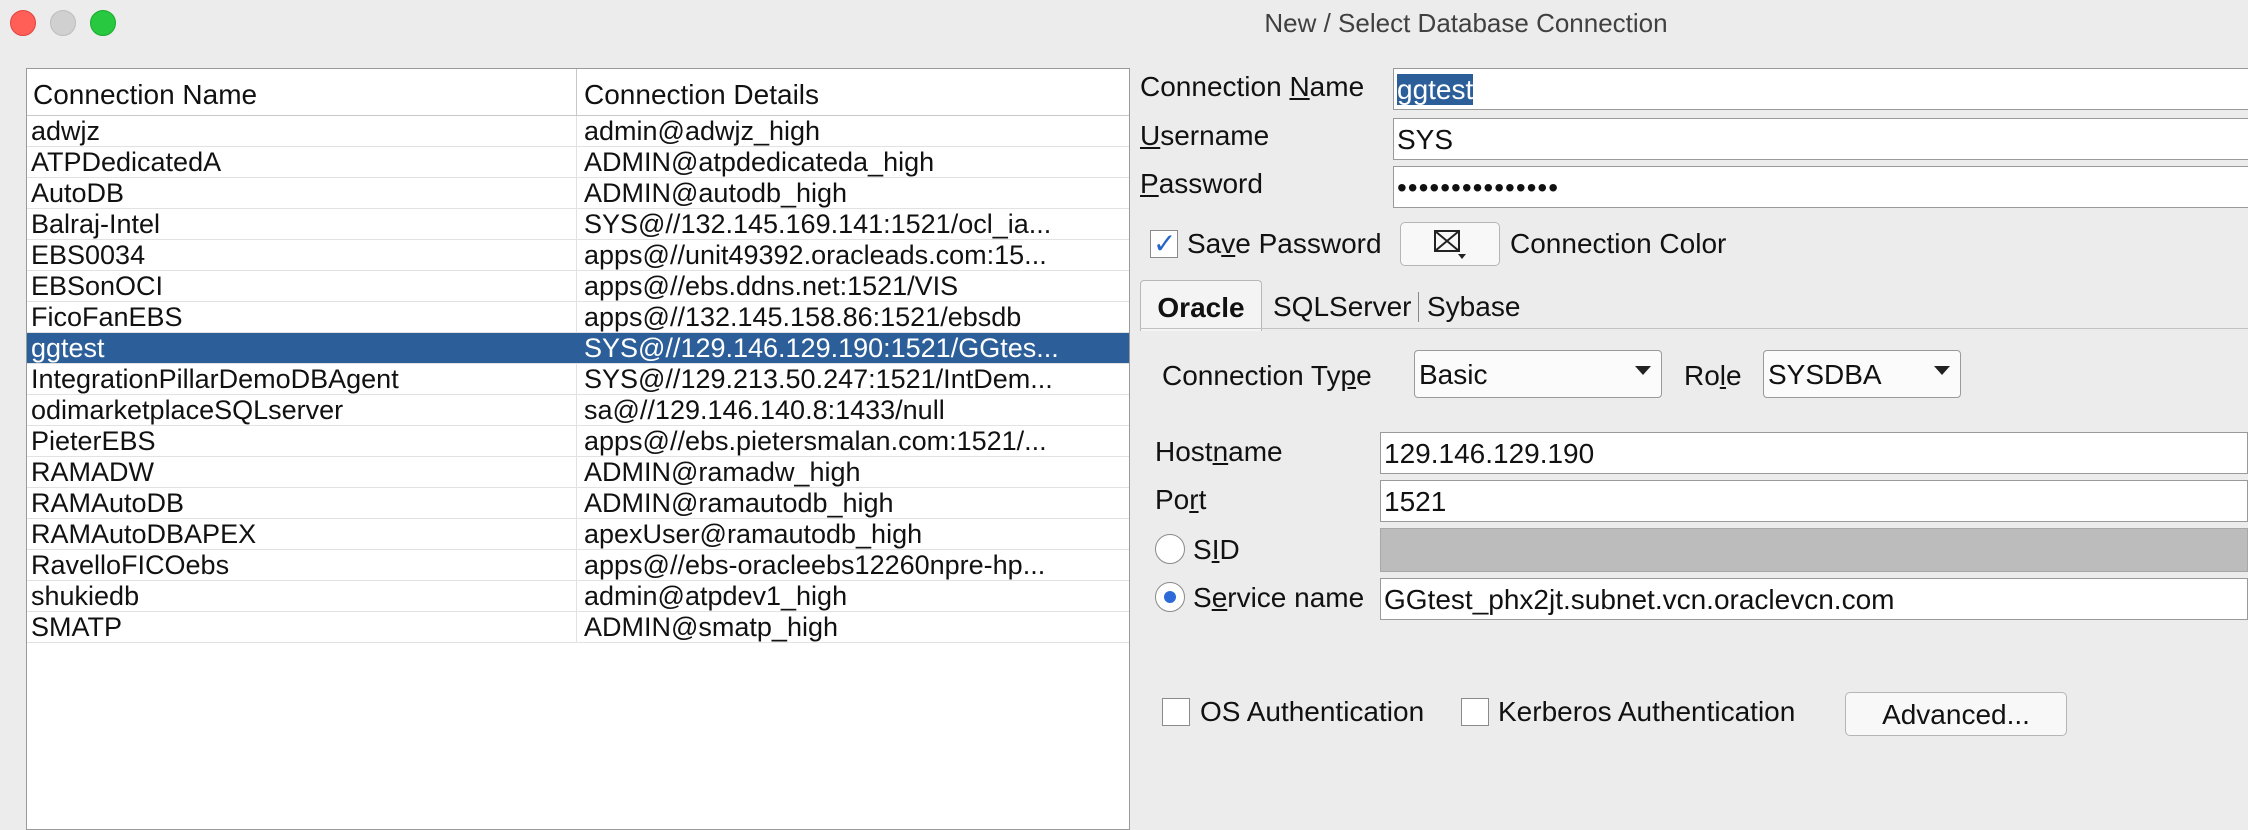  What do you see at coordinates (853, 92) in the screenshot?
I see `column-header-connection-details: Connection Details` at bounding box center [853, 92].